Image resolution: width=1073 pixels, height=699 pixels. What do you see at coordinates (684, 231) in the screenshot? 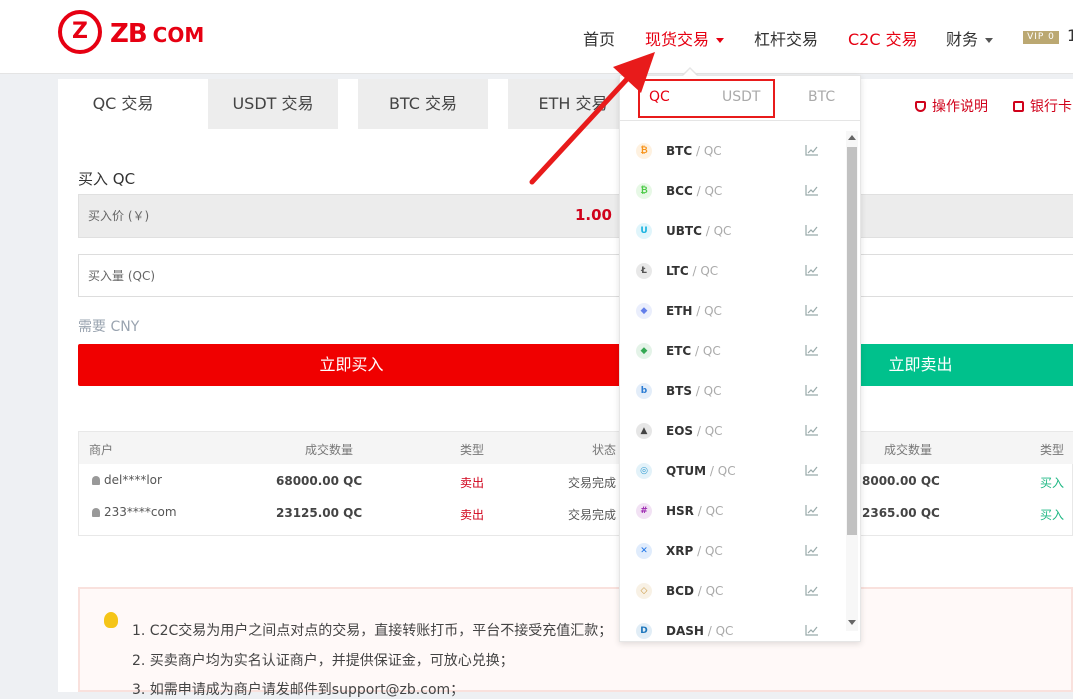
I see `pair-base: UBTC` at bounding box center [684, 231].